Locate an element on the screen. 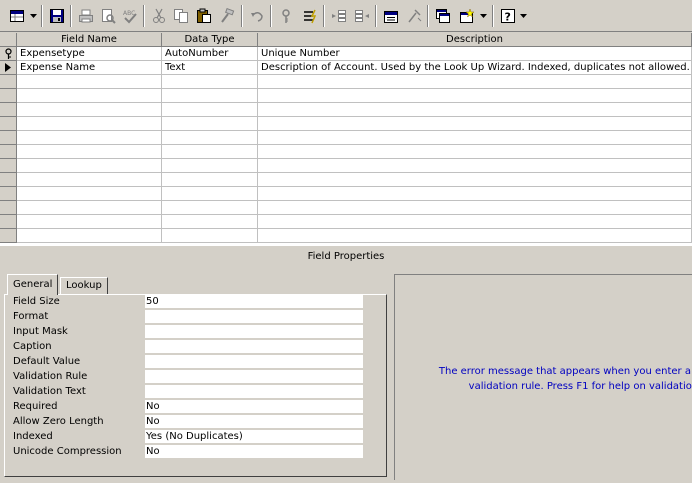  new-object-dropdown-arrow is located at coordinates (483, 15).